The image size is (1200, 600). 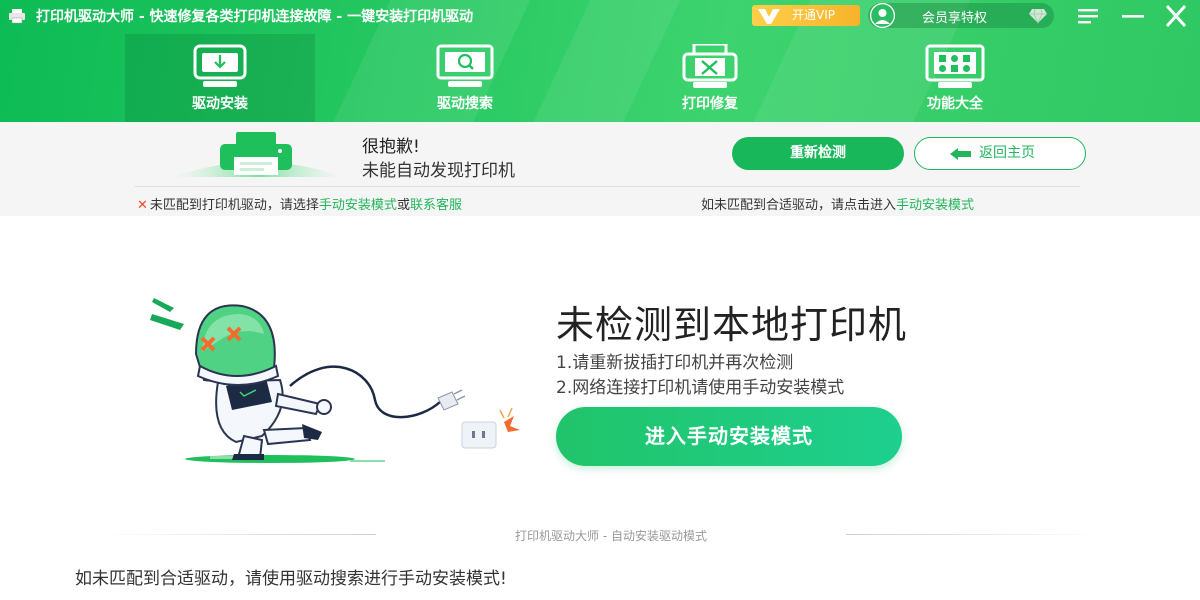 I want to click on hint-left-middle: 或, so click(x=403, y=205).